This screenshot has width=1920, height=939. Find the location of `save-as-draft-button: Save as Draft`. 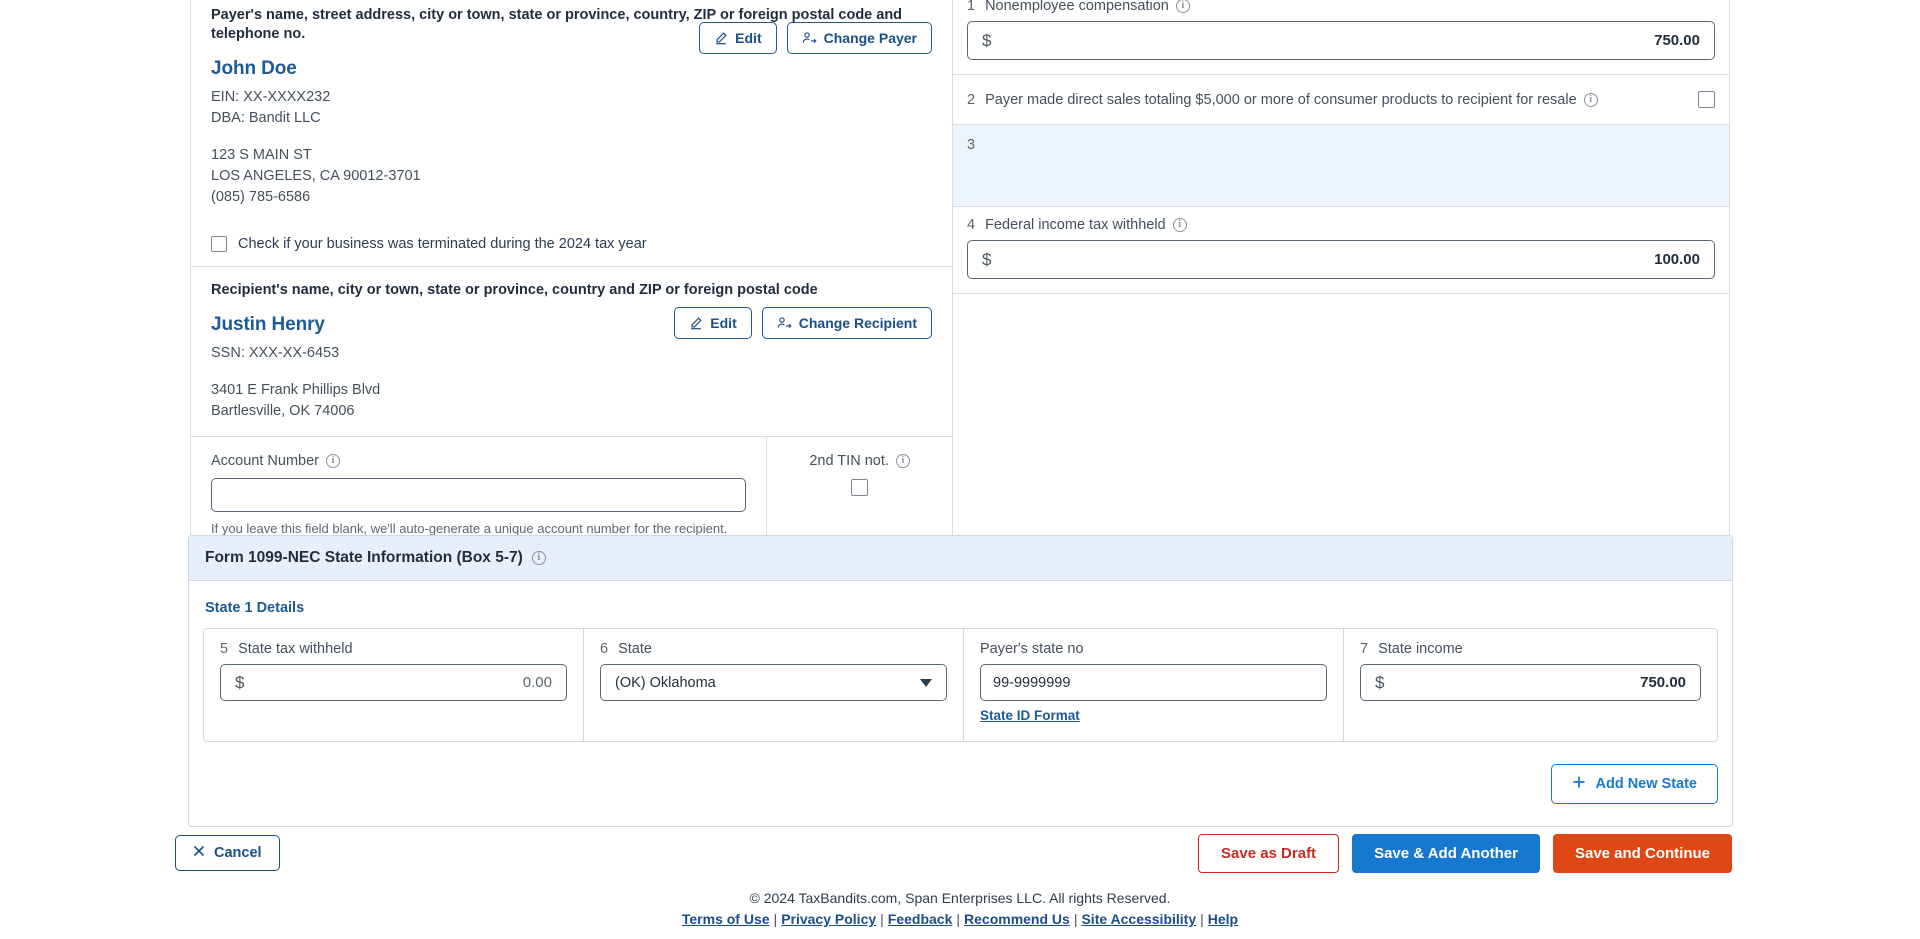

save-as-draft-button: Save as Draft is located at coordinates (1269, 853).